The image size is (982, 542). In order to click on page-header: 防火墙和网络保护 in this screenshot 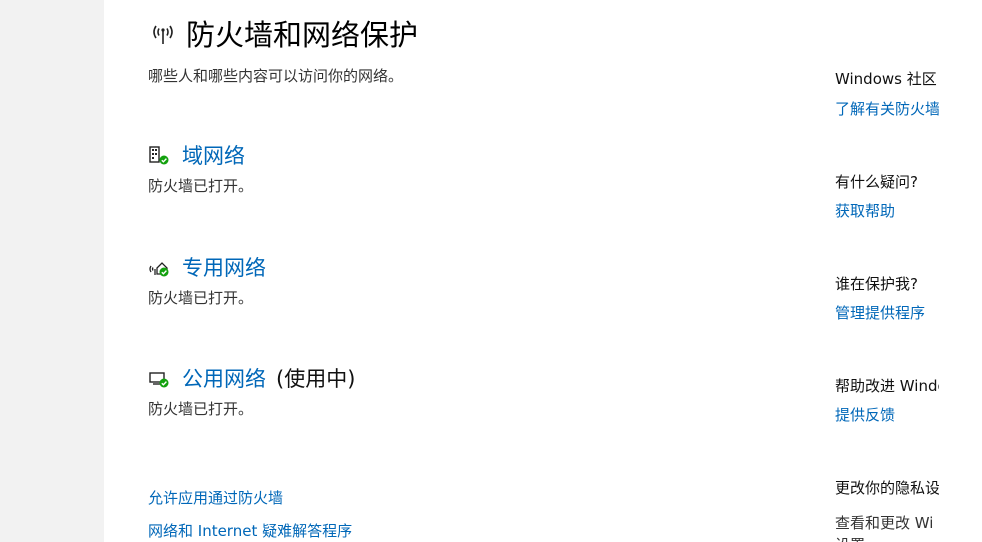, I will do `click(283, 33)`.